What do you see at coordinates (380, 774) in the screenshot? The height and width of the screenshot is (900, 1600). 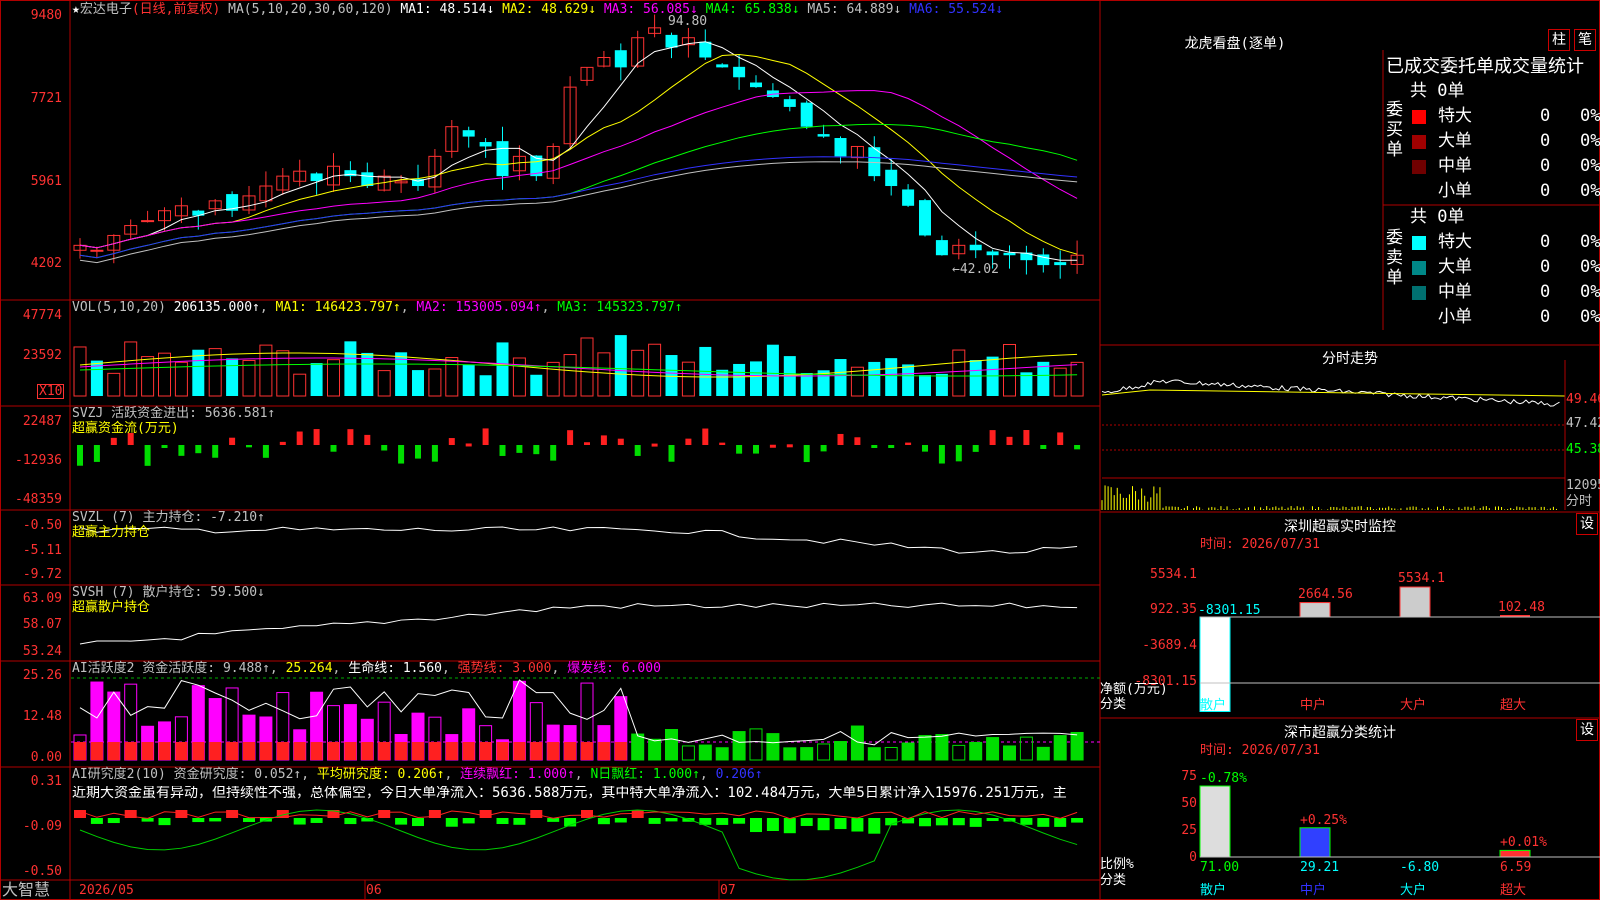 I see `ai-research-avg: 平均研究度: 0.206↑` at bounding box center [380, 774].